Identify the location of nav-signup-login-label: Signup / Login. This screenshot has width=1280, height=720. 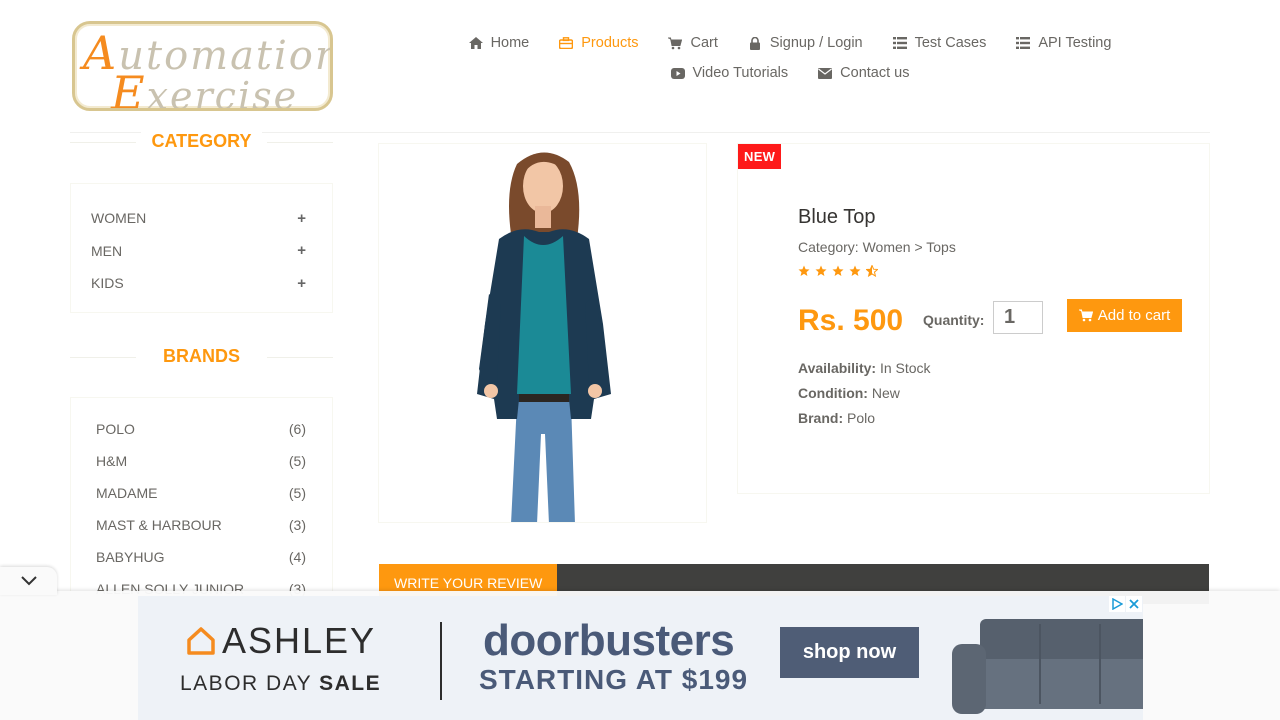
(816, 43).